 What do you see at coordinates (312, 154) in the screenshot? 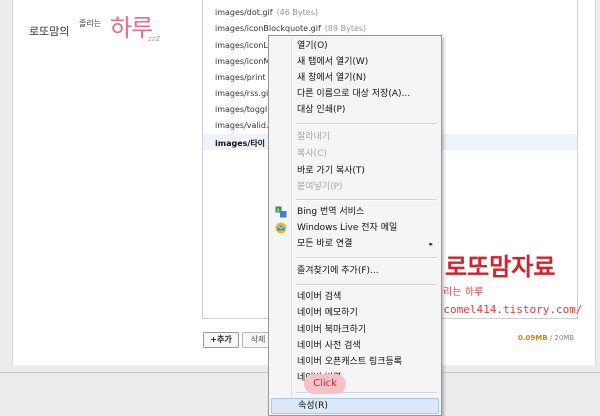
I see `menu-item-copy: 복사(C)` at bounding box center [312, 154].